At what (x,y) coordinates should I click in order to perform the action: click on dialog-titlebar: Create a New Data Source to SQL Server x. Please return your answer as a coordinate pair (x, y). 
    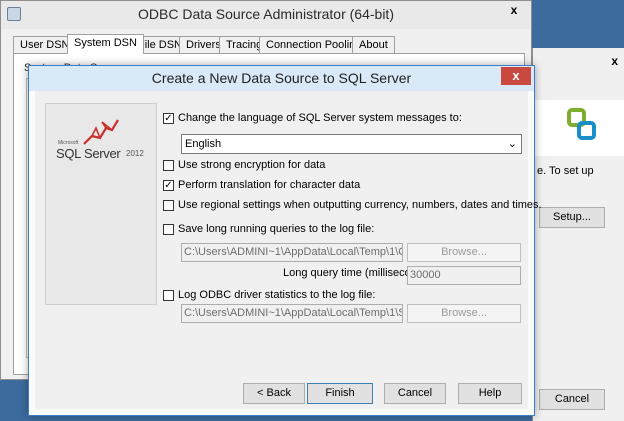
    Looking at the image, I should click on (281, 78).